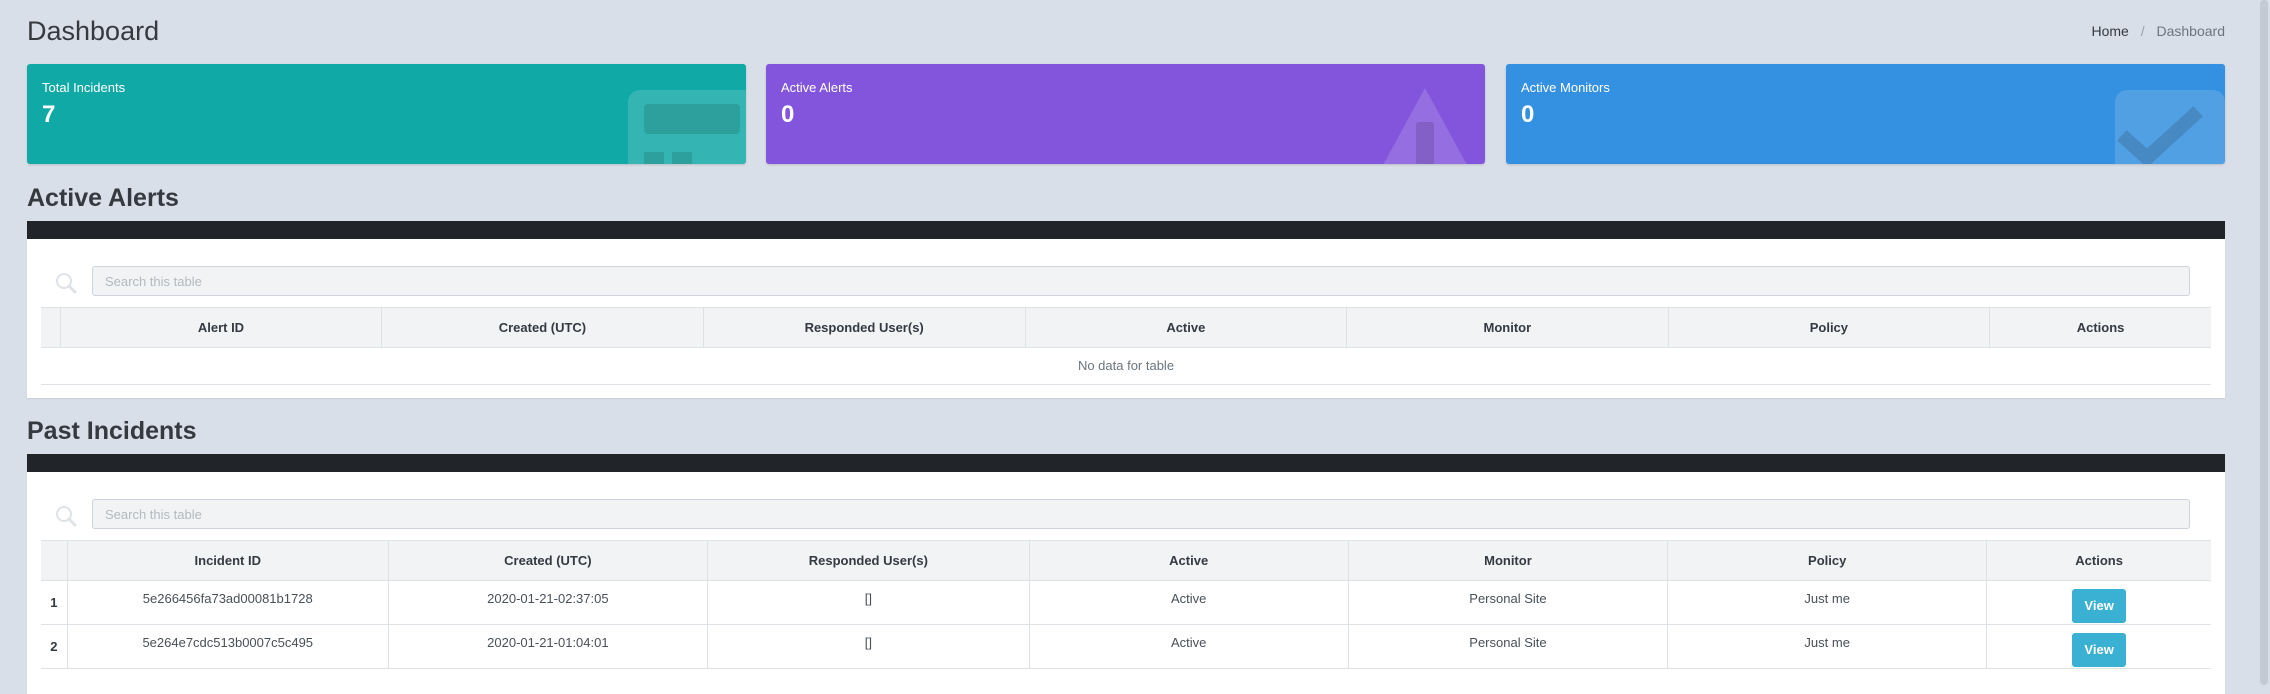 This screenshot has height=694, width=2270. What do you see at coordinates (2109, 31) in the screenshot?
I see `breadcrumb-home-link: Home` at bounding box center [2109, 31].